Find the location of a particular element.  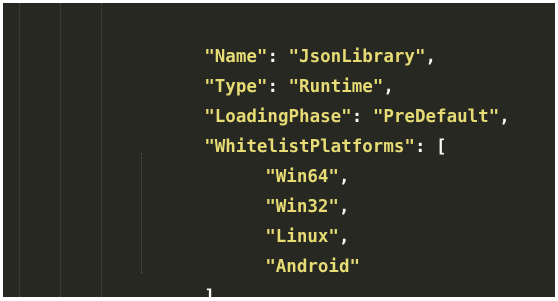

code-line-array-item: "Win32", is located at coordinates (275, 189).